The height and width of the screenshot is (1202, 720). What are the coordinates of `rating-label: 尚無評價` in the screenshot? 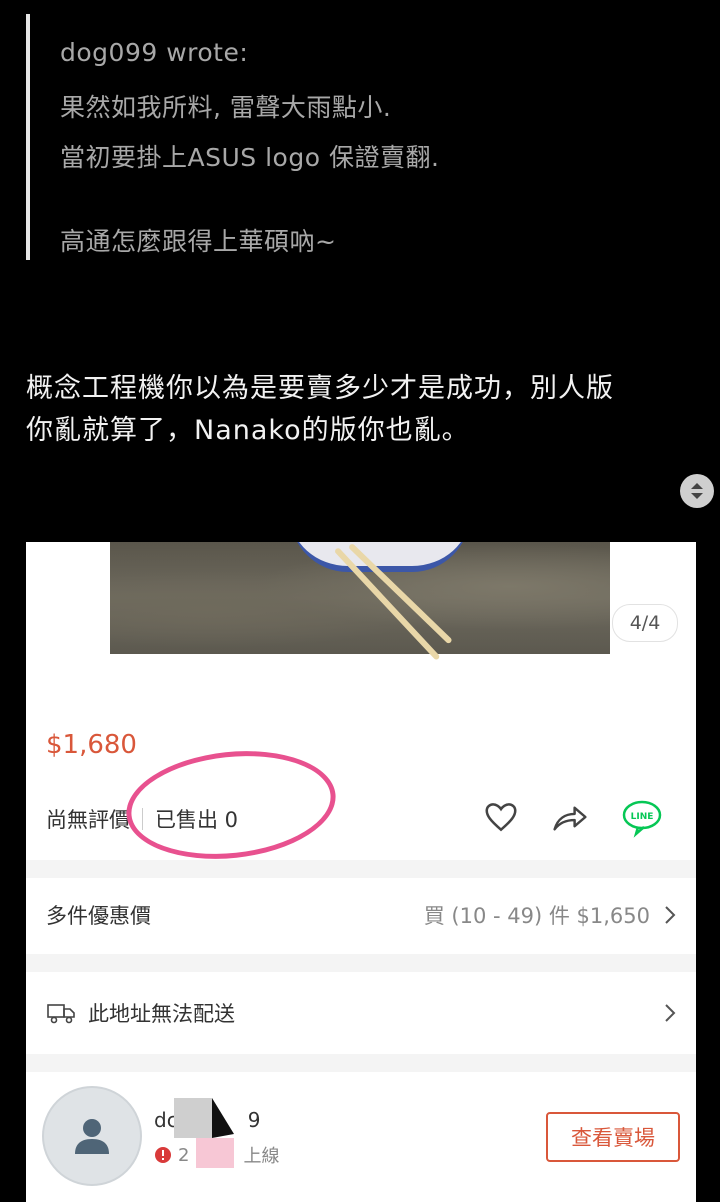 It's located at (88, 820).